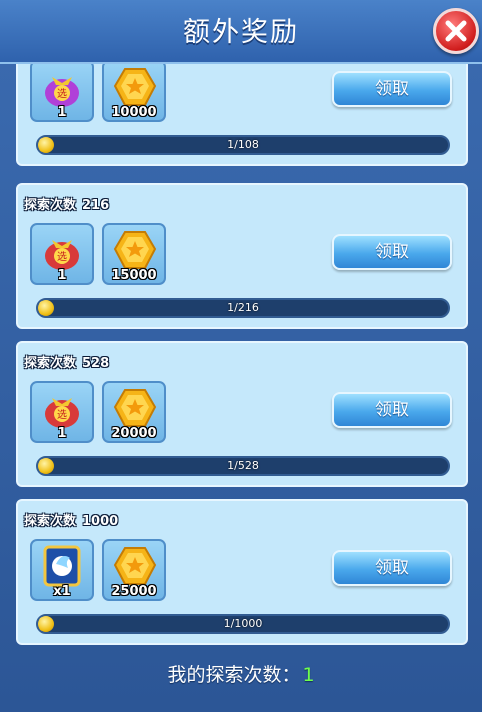 Image resolution: width=482 pixels, height=712 pixels. I want to click on progress-bar: 1/216, so click(243, 308).